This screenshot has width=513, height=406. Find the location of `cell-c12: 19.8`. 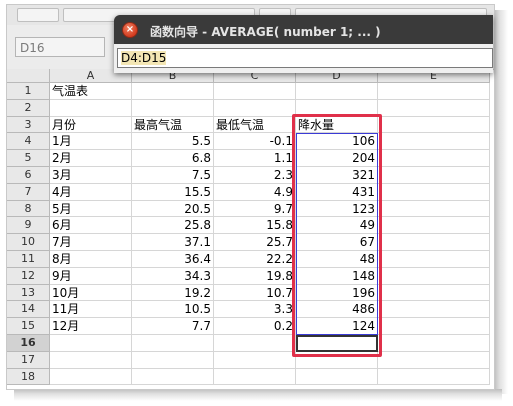

cell-c12: 19.8 is located at coordinates (255, 276).